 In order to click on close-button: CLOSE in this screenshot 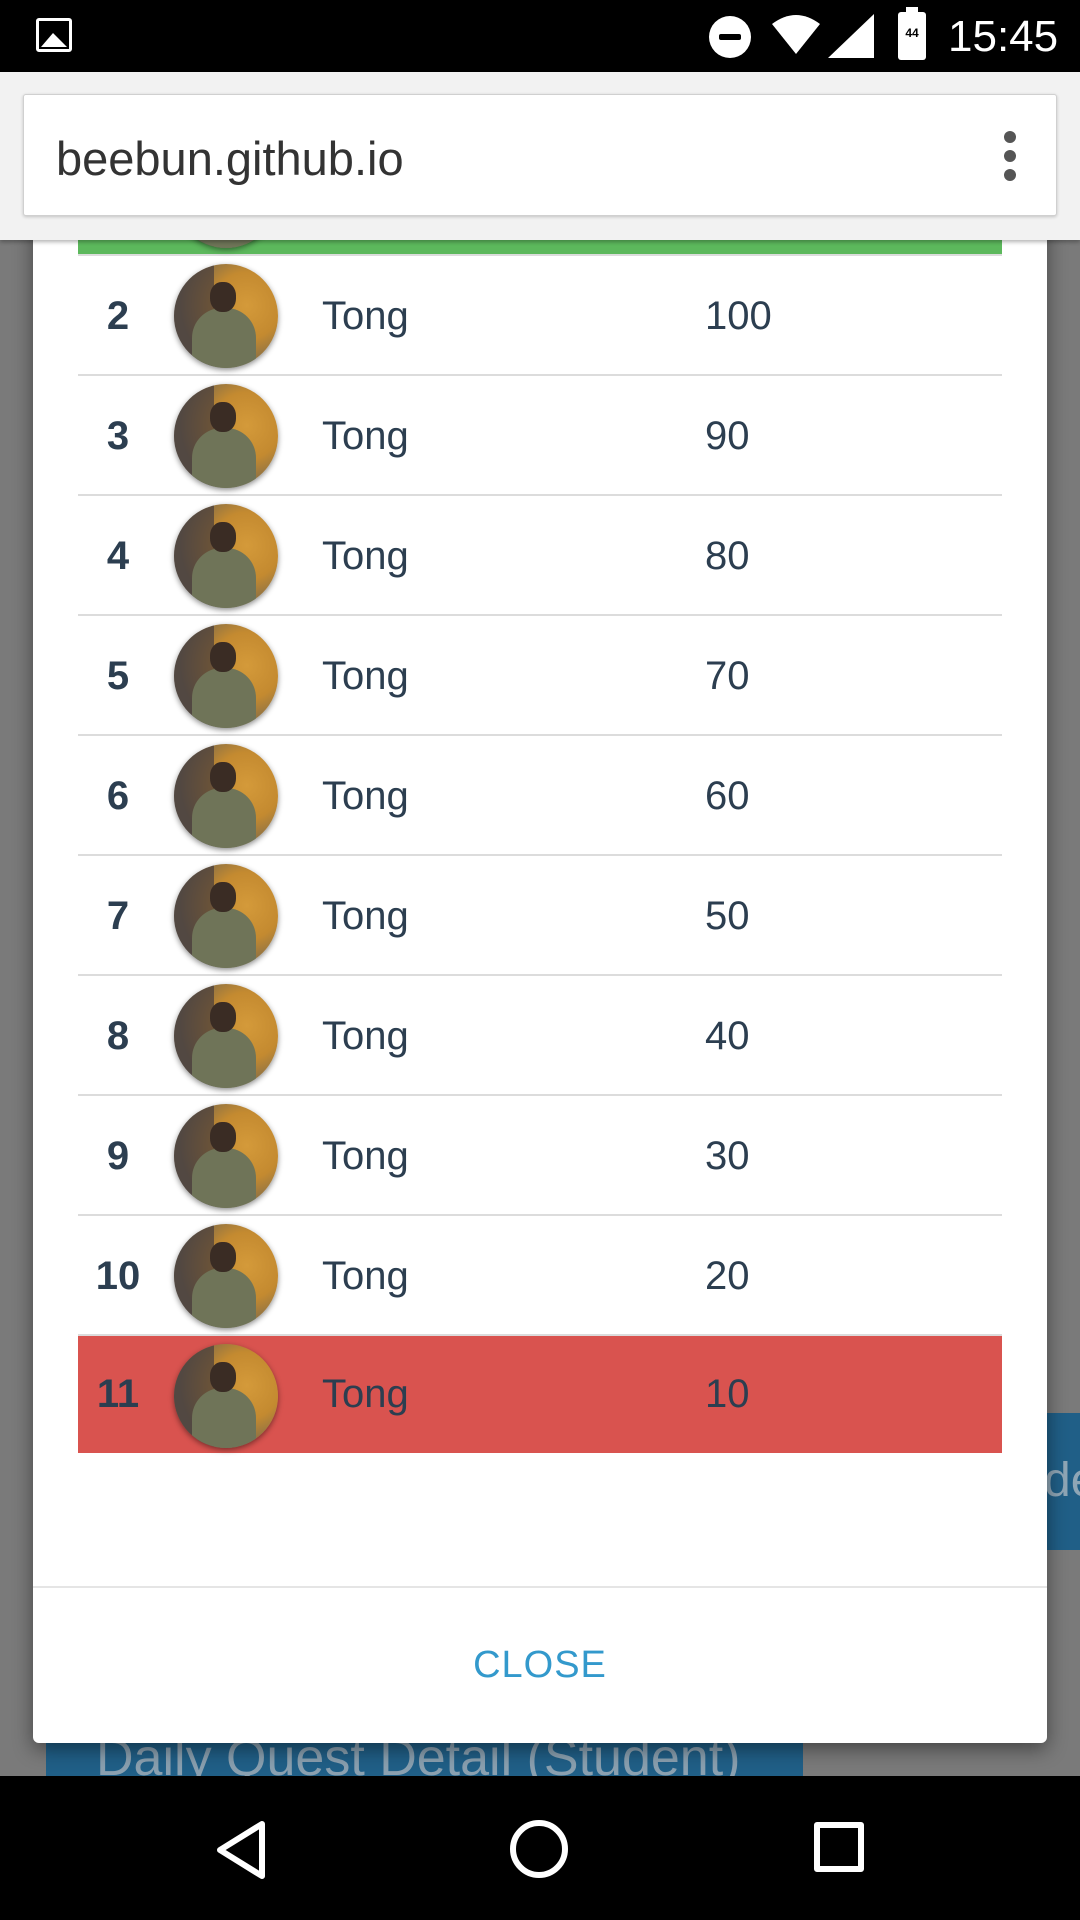, I will do `click(540, 1665)`.